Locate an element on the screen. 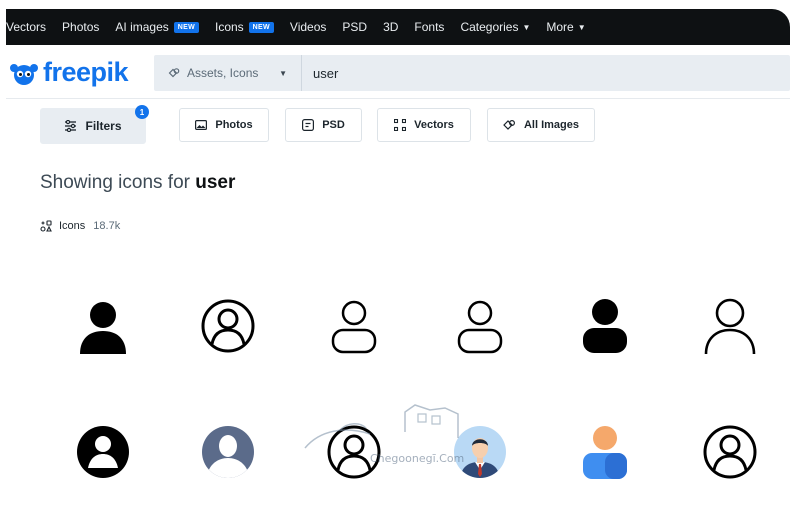 This screenshot has width=798, height=508. image-icon is located at coordinates (201, 125).